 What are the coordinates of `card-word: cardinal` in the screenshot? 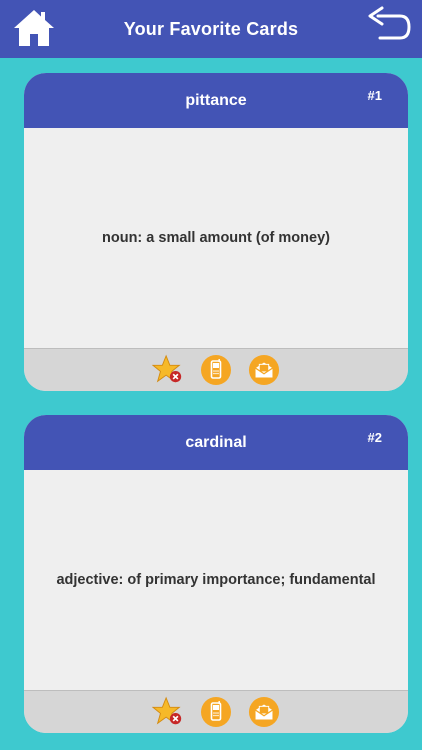 It's located at (216, 442).